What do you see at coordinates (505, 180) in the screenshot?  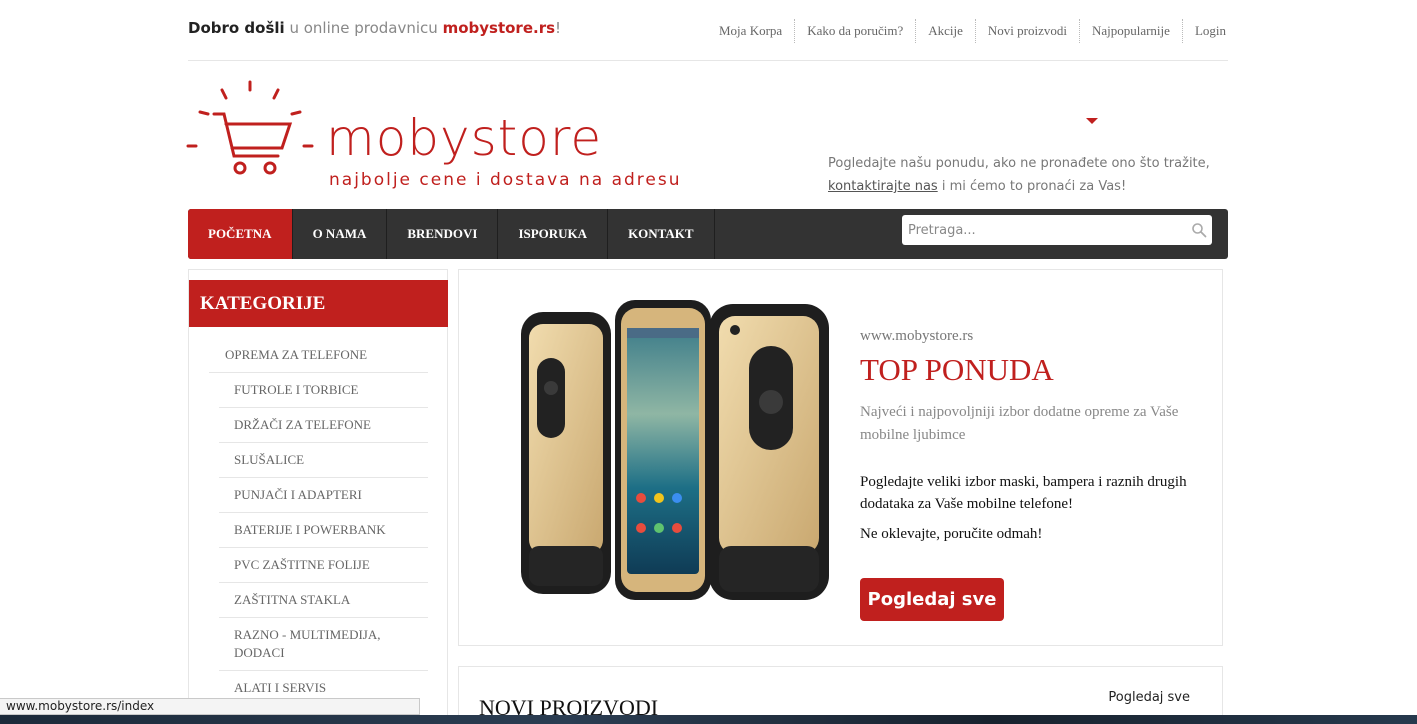 I see `logo-tagline: najbolje cene i dostava na adresu` at bounding box center [505, 180].